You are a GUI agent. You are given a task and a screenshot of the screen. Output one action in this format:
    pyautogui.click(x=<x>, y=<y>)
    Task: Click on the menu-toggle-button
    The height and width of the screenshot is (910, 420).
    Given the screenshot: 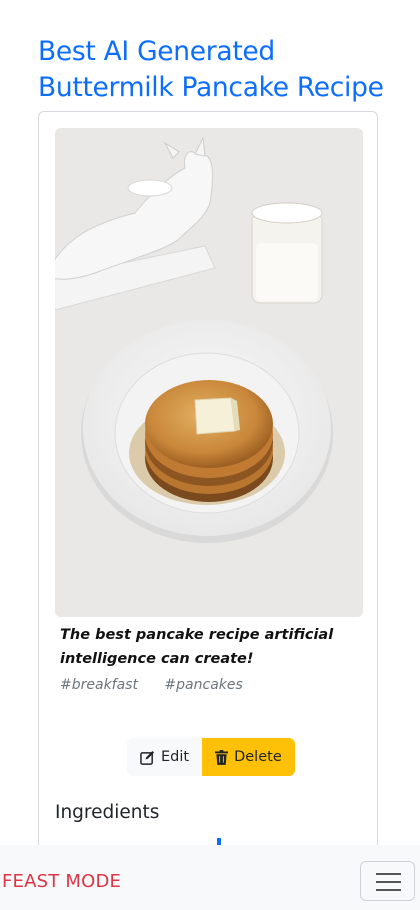 What is the action you would take?
    pyautogui.click(x=387, y=881)
    